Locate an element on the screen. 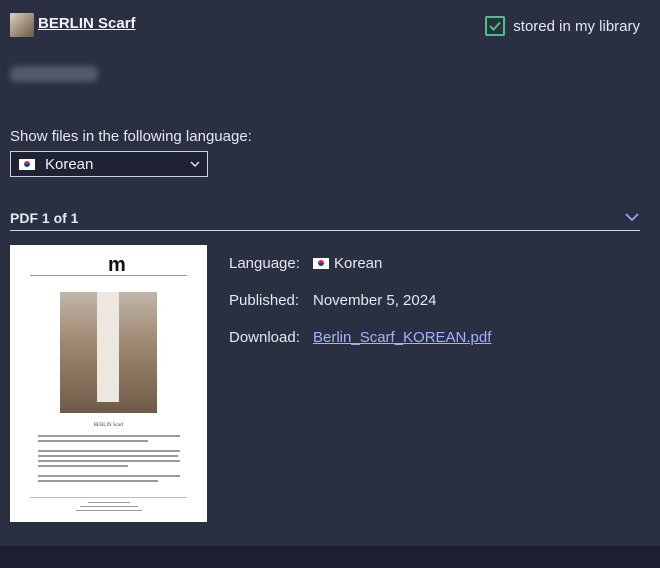 The height and width of the screenshot is (568, 660). pdf-preview-thumbnail: m BERLIN Scarf is located at coordinates (108, 383).